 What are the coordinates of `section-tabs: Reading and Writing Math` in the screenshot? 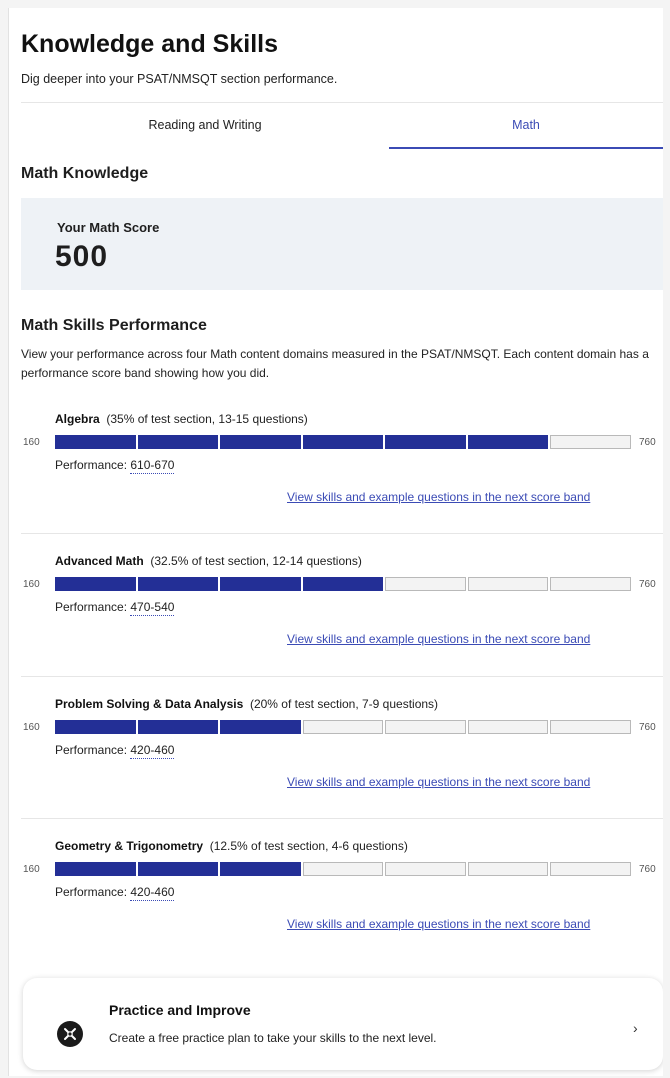 It's located at (342, 125).